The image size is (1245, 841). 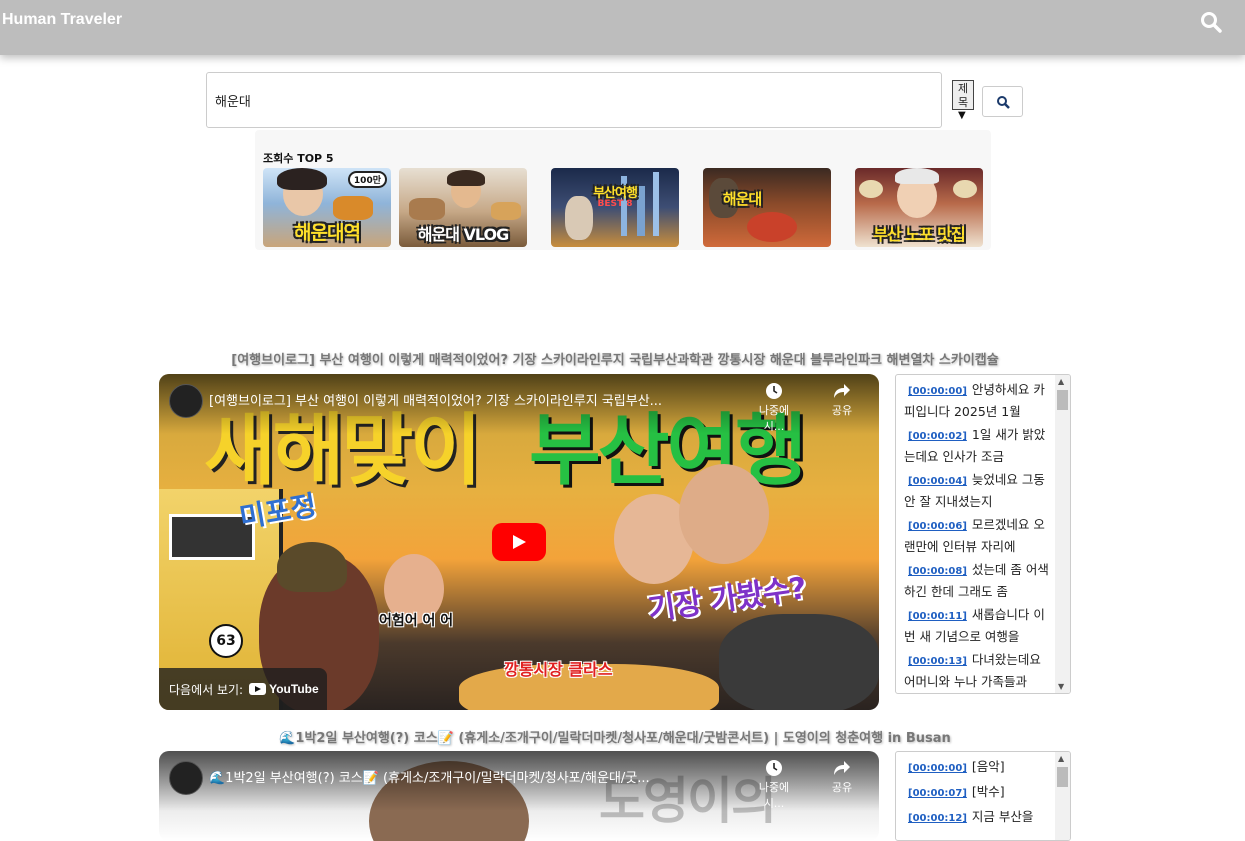 What do you see at coordinates (463, 234) in the screenshot?
I see `thumb-caption: 해운대 VLOG` at bounding box center [463, 234].